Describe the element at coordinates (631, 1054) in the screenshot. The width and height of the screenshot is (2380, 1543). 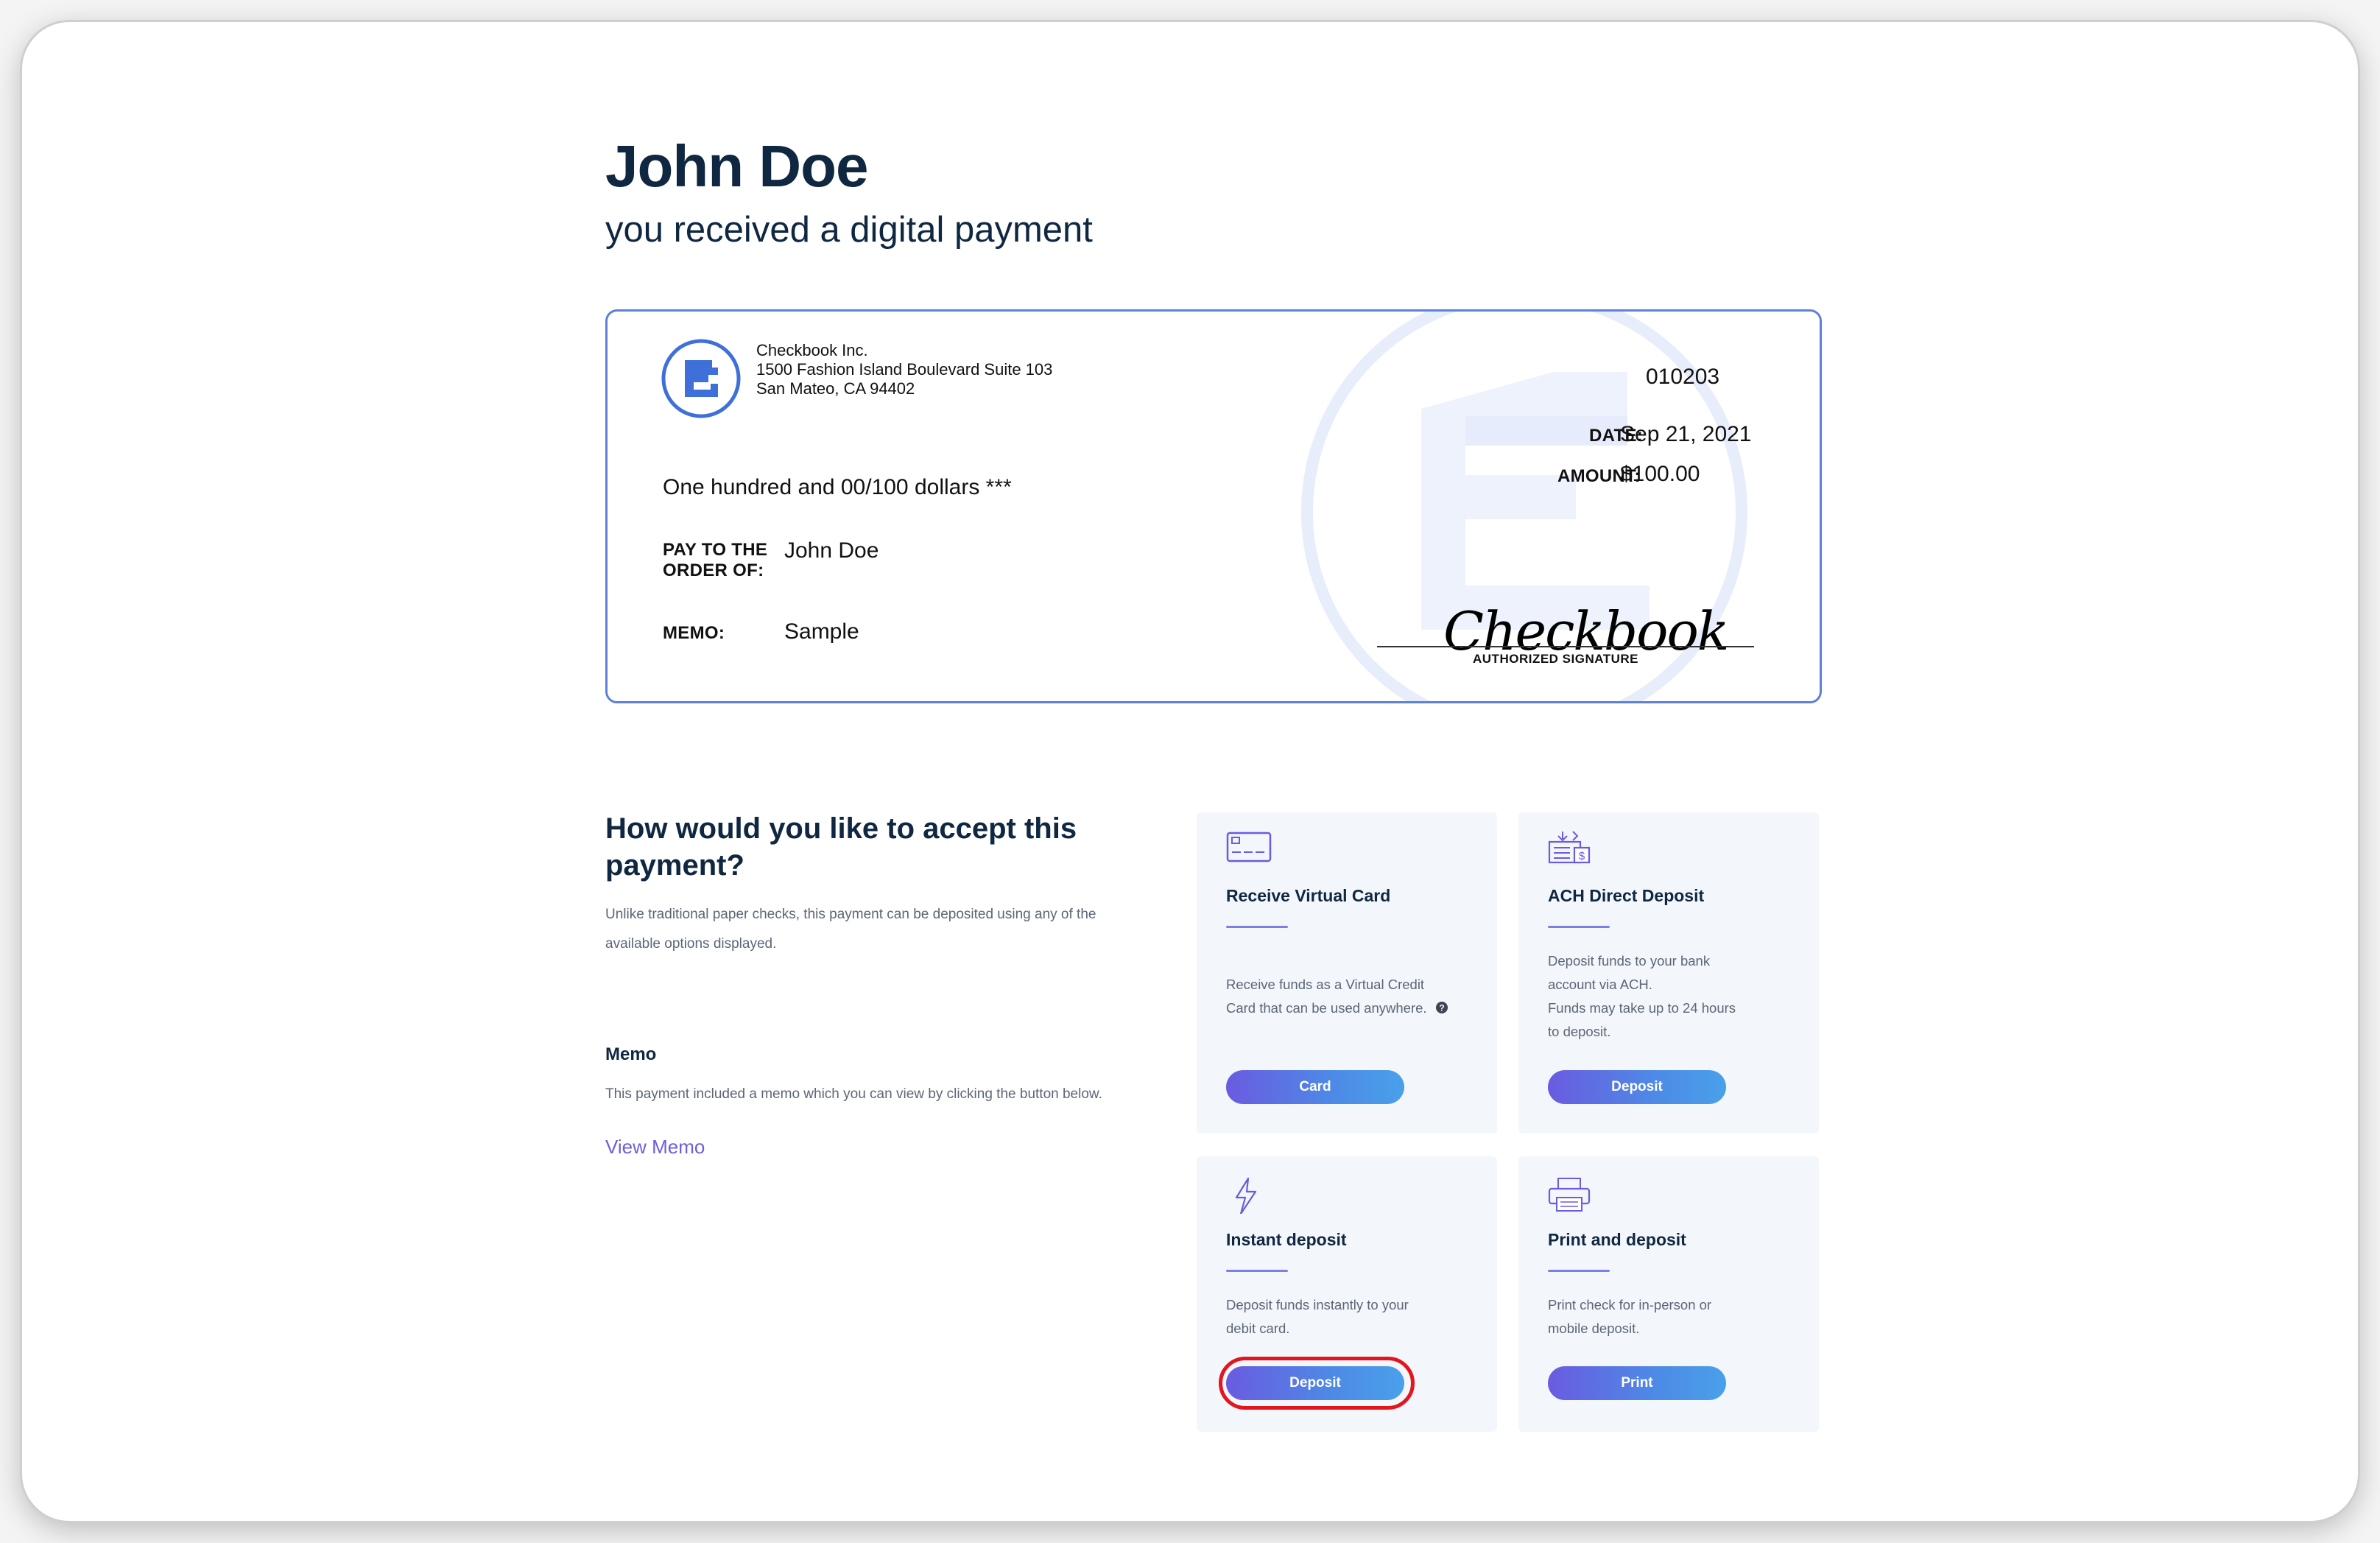
I see `memo-heading: Memo` at that location.